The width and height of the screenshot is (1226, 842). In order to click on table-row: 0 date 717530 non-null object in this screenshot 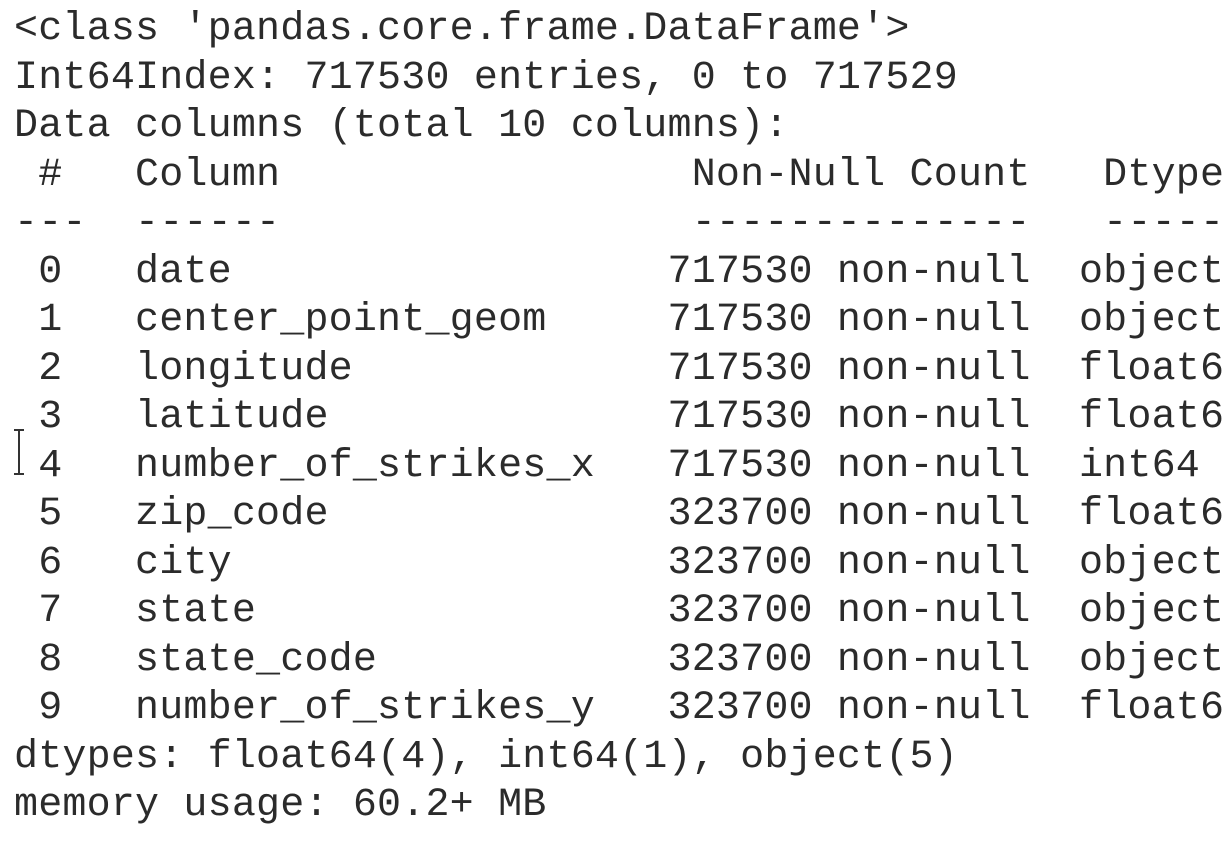, I will do `click(620, 272)`.